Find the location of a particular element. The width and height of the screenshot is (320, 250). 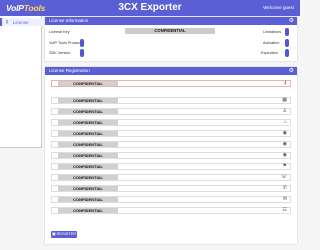

sidebar-item-label: License is located at coordinates (21, 22).